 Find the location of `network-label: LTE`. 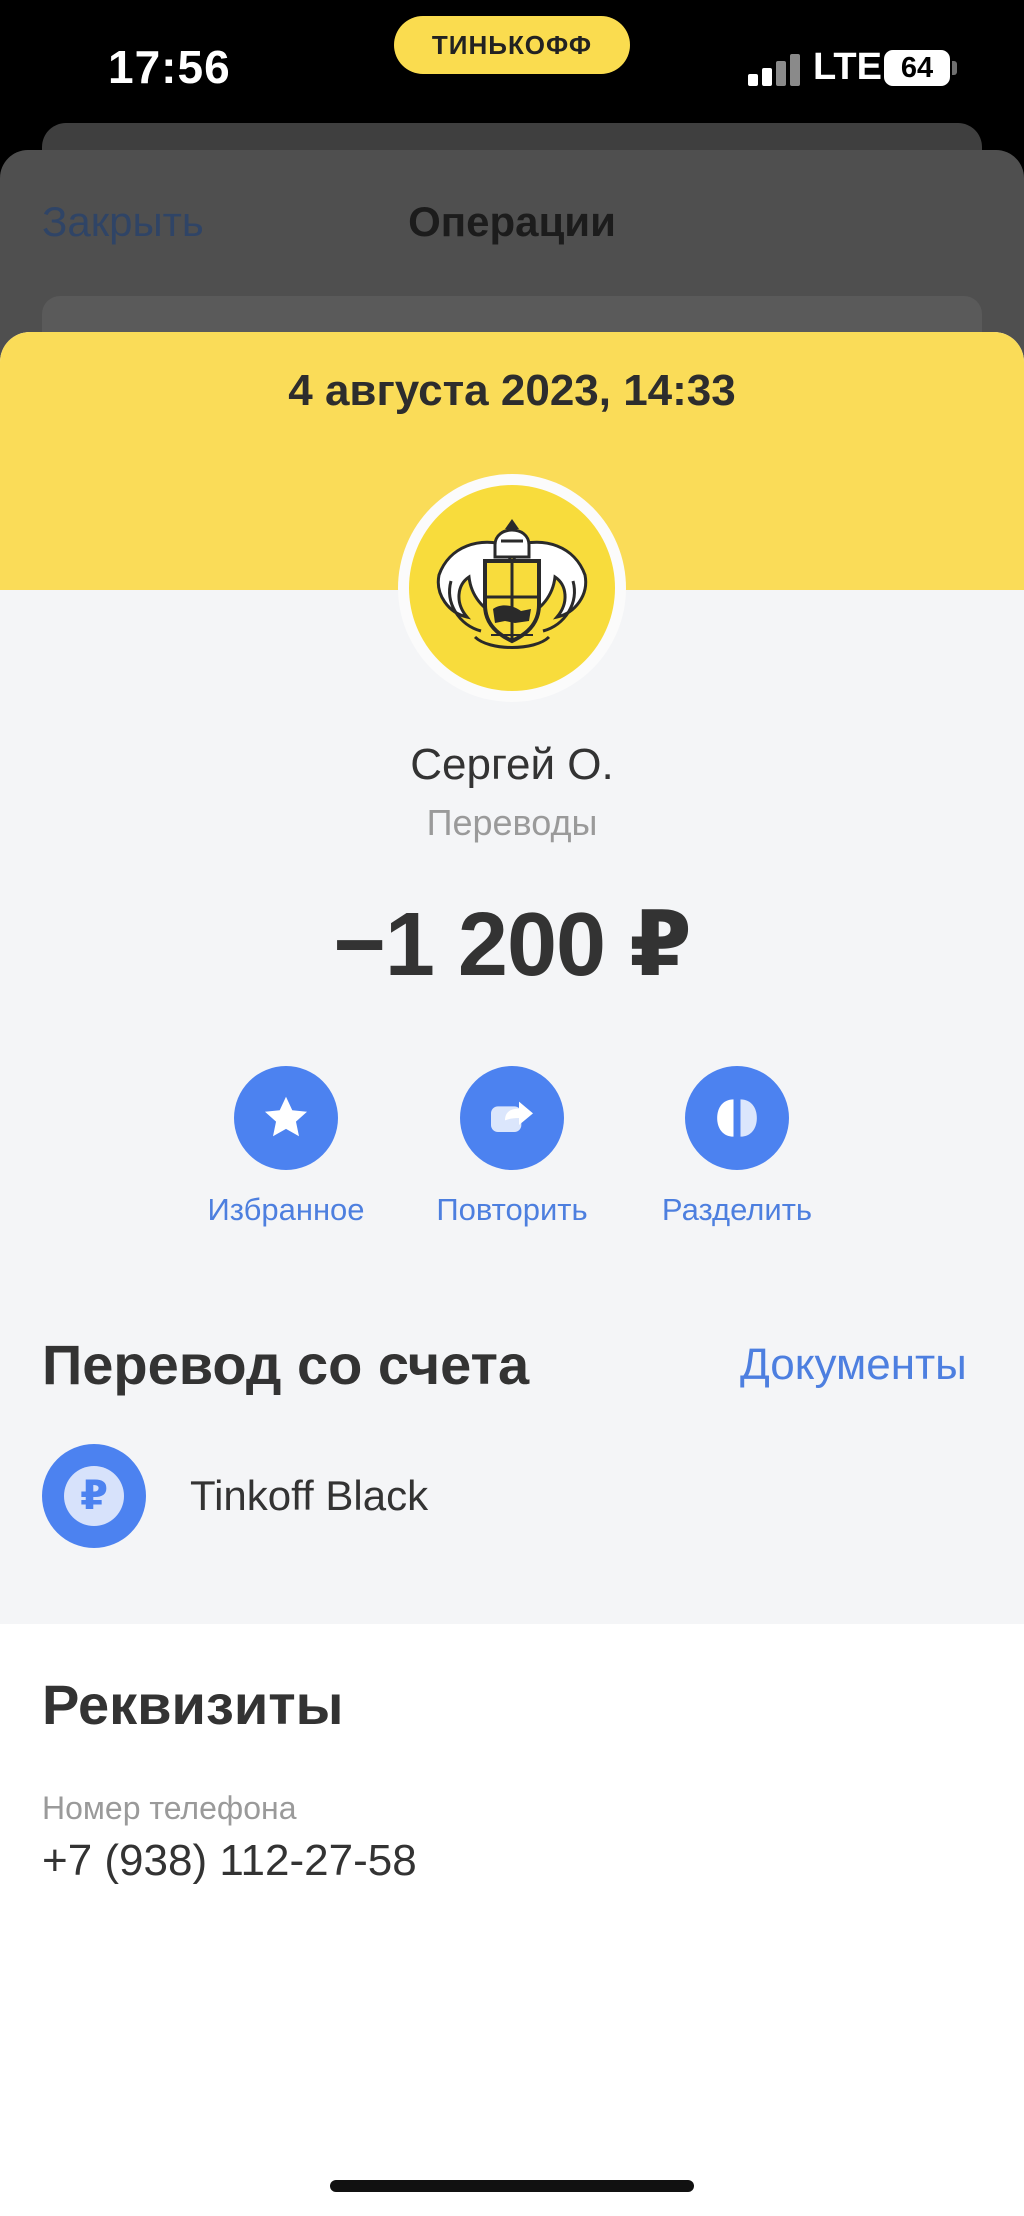

network-label: LTE is located at coordinates (847, 67).